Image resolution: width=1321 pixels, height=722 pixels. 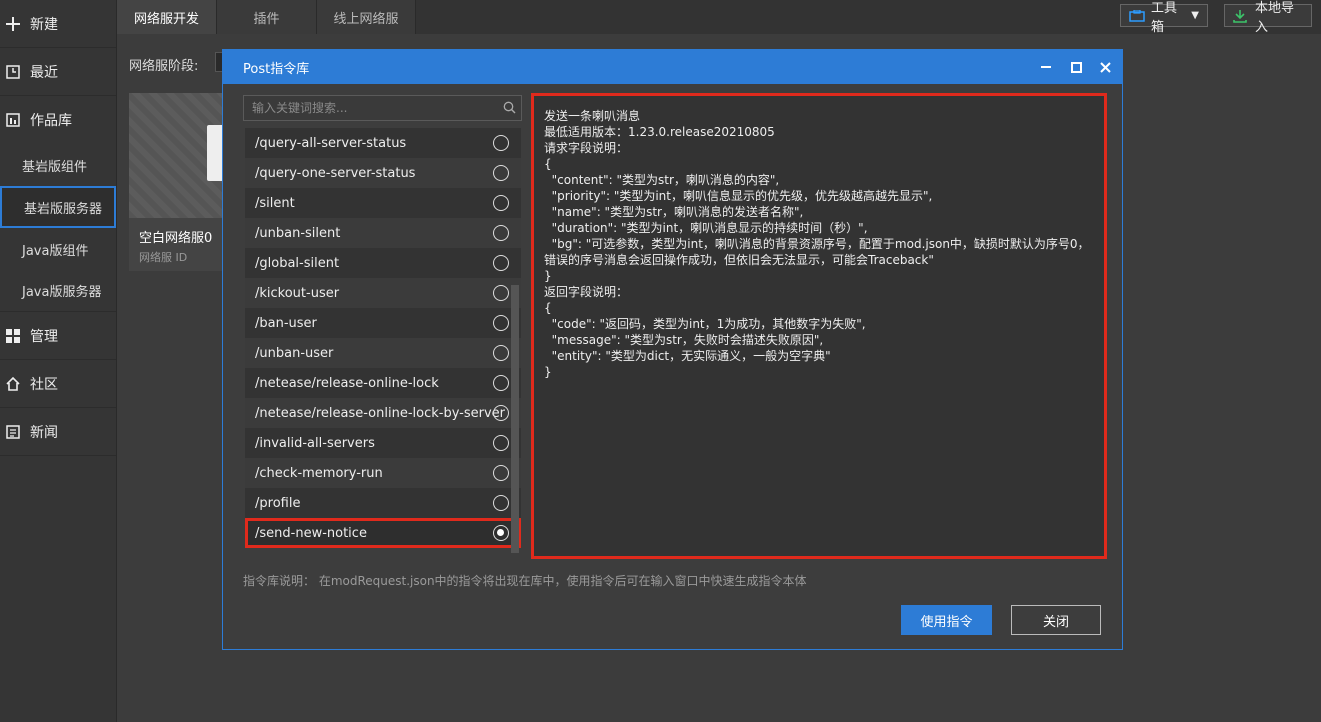 I want to click on detail-line: "code": "返回码，类型为int，1为成功，其他数字为失败",, so click(x=705, y=324).